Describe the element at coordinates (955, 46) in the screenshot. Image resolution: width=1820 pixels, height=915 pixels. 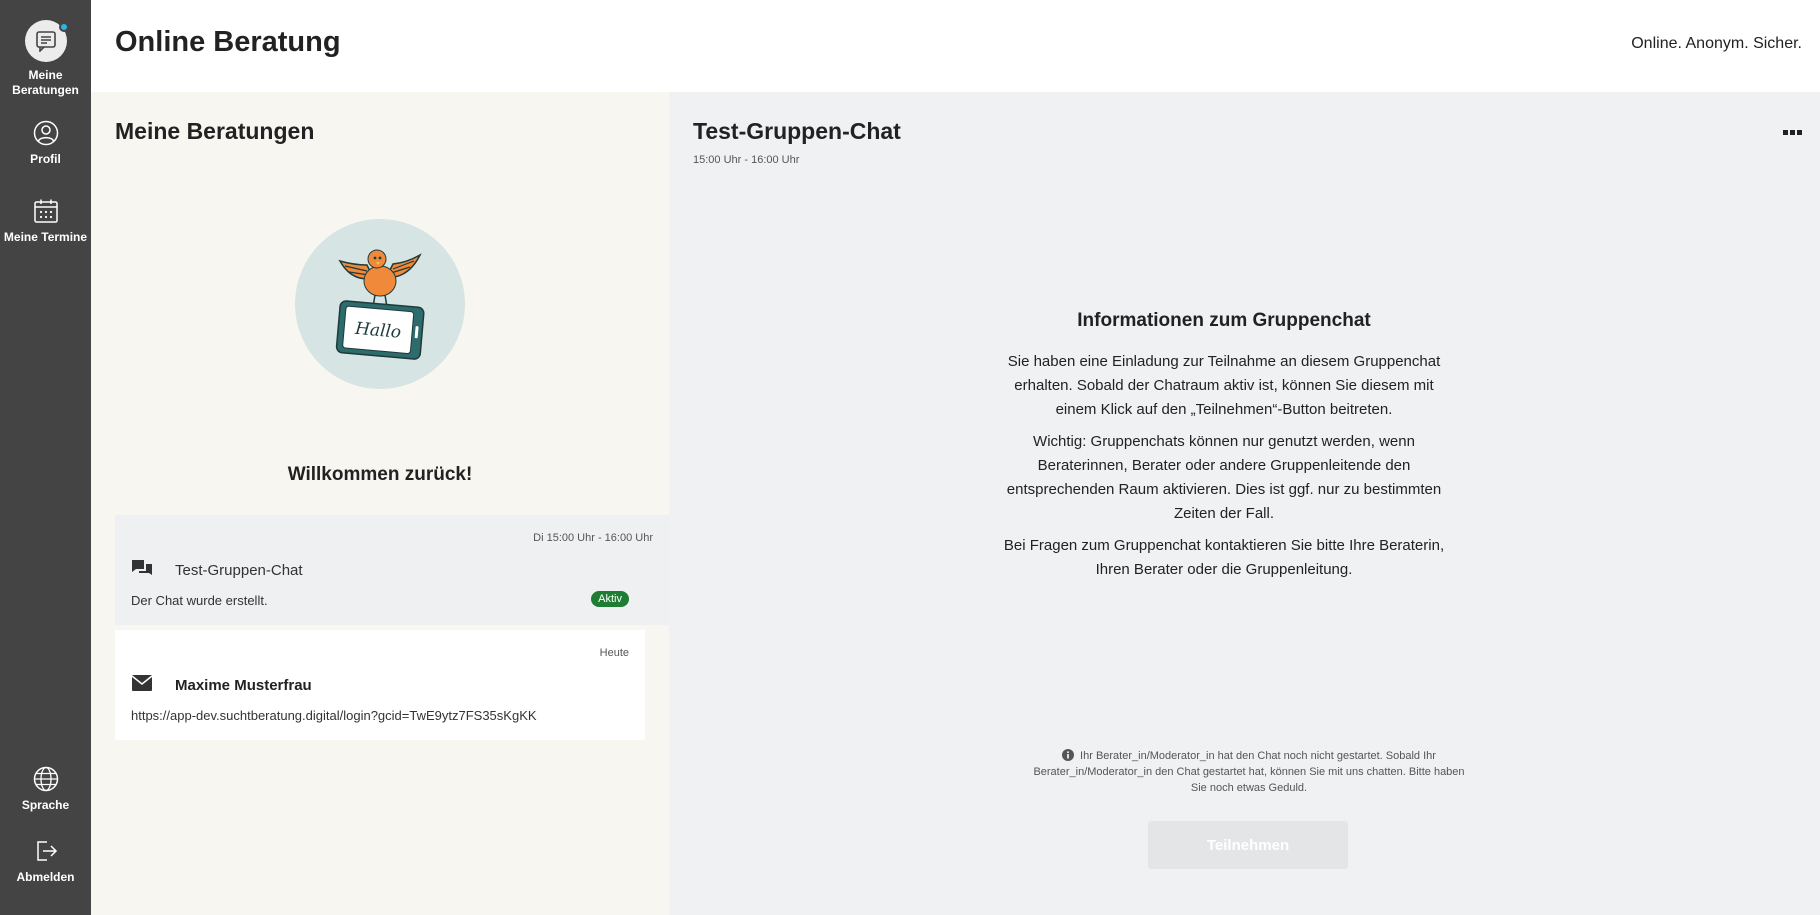
I see `app-header: Online Beratung Online. Anonym. Sicher.` at that location.